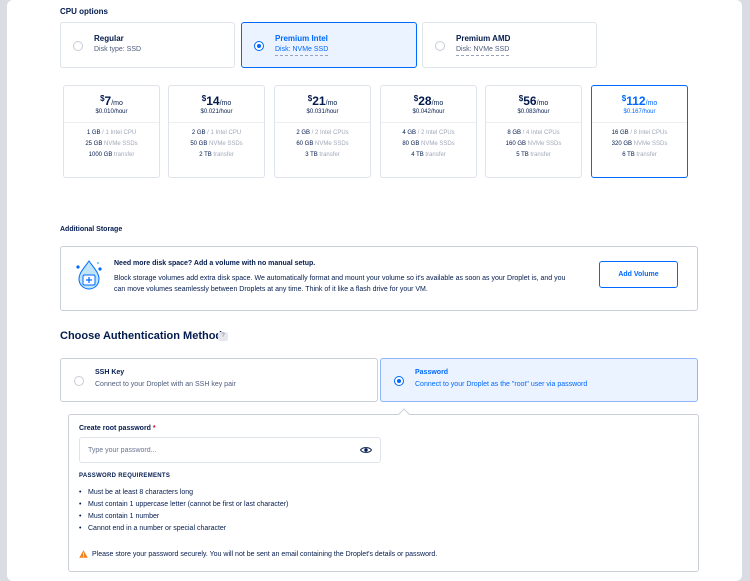 The height and width of the screenshot is (581, 750). Describe the element at coordinates (366, 450) in the screenshot. I see `eye-icon` at that location.